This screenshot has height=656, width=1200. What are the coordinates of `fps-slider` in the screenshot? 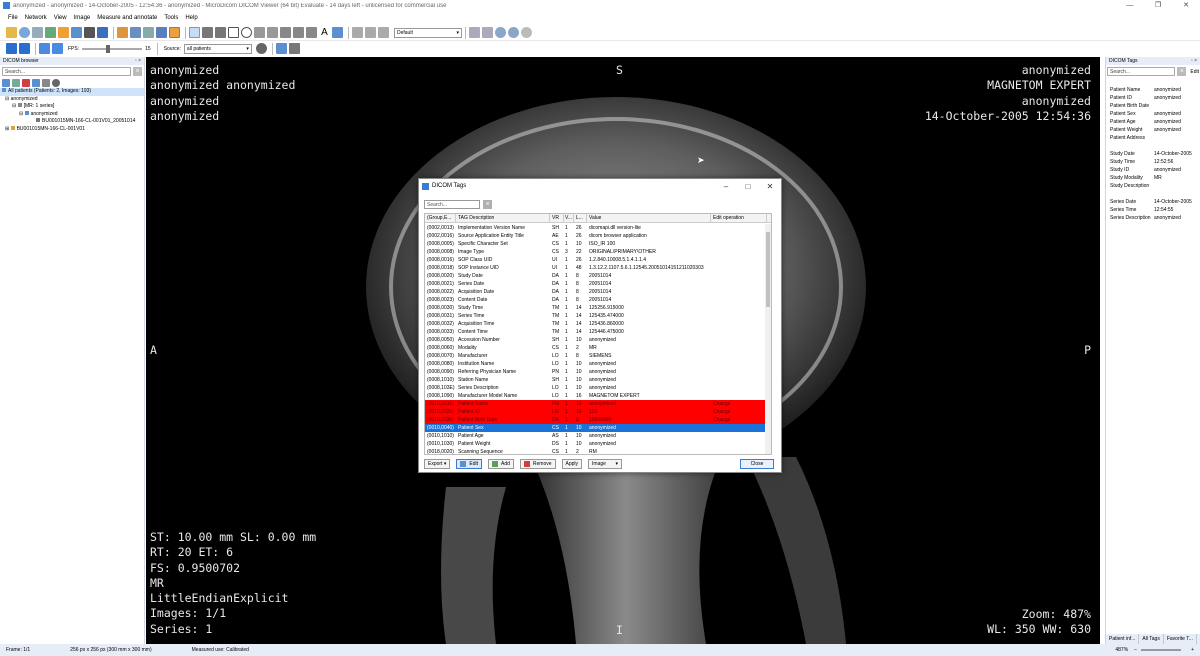 It's located at (112, 48).